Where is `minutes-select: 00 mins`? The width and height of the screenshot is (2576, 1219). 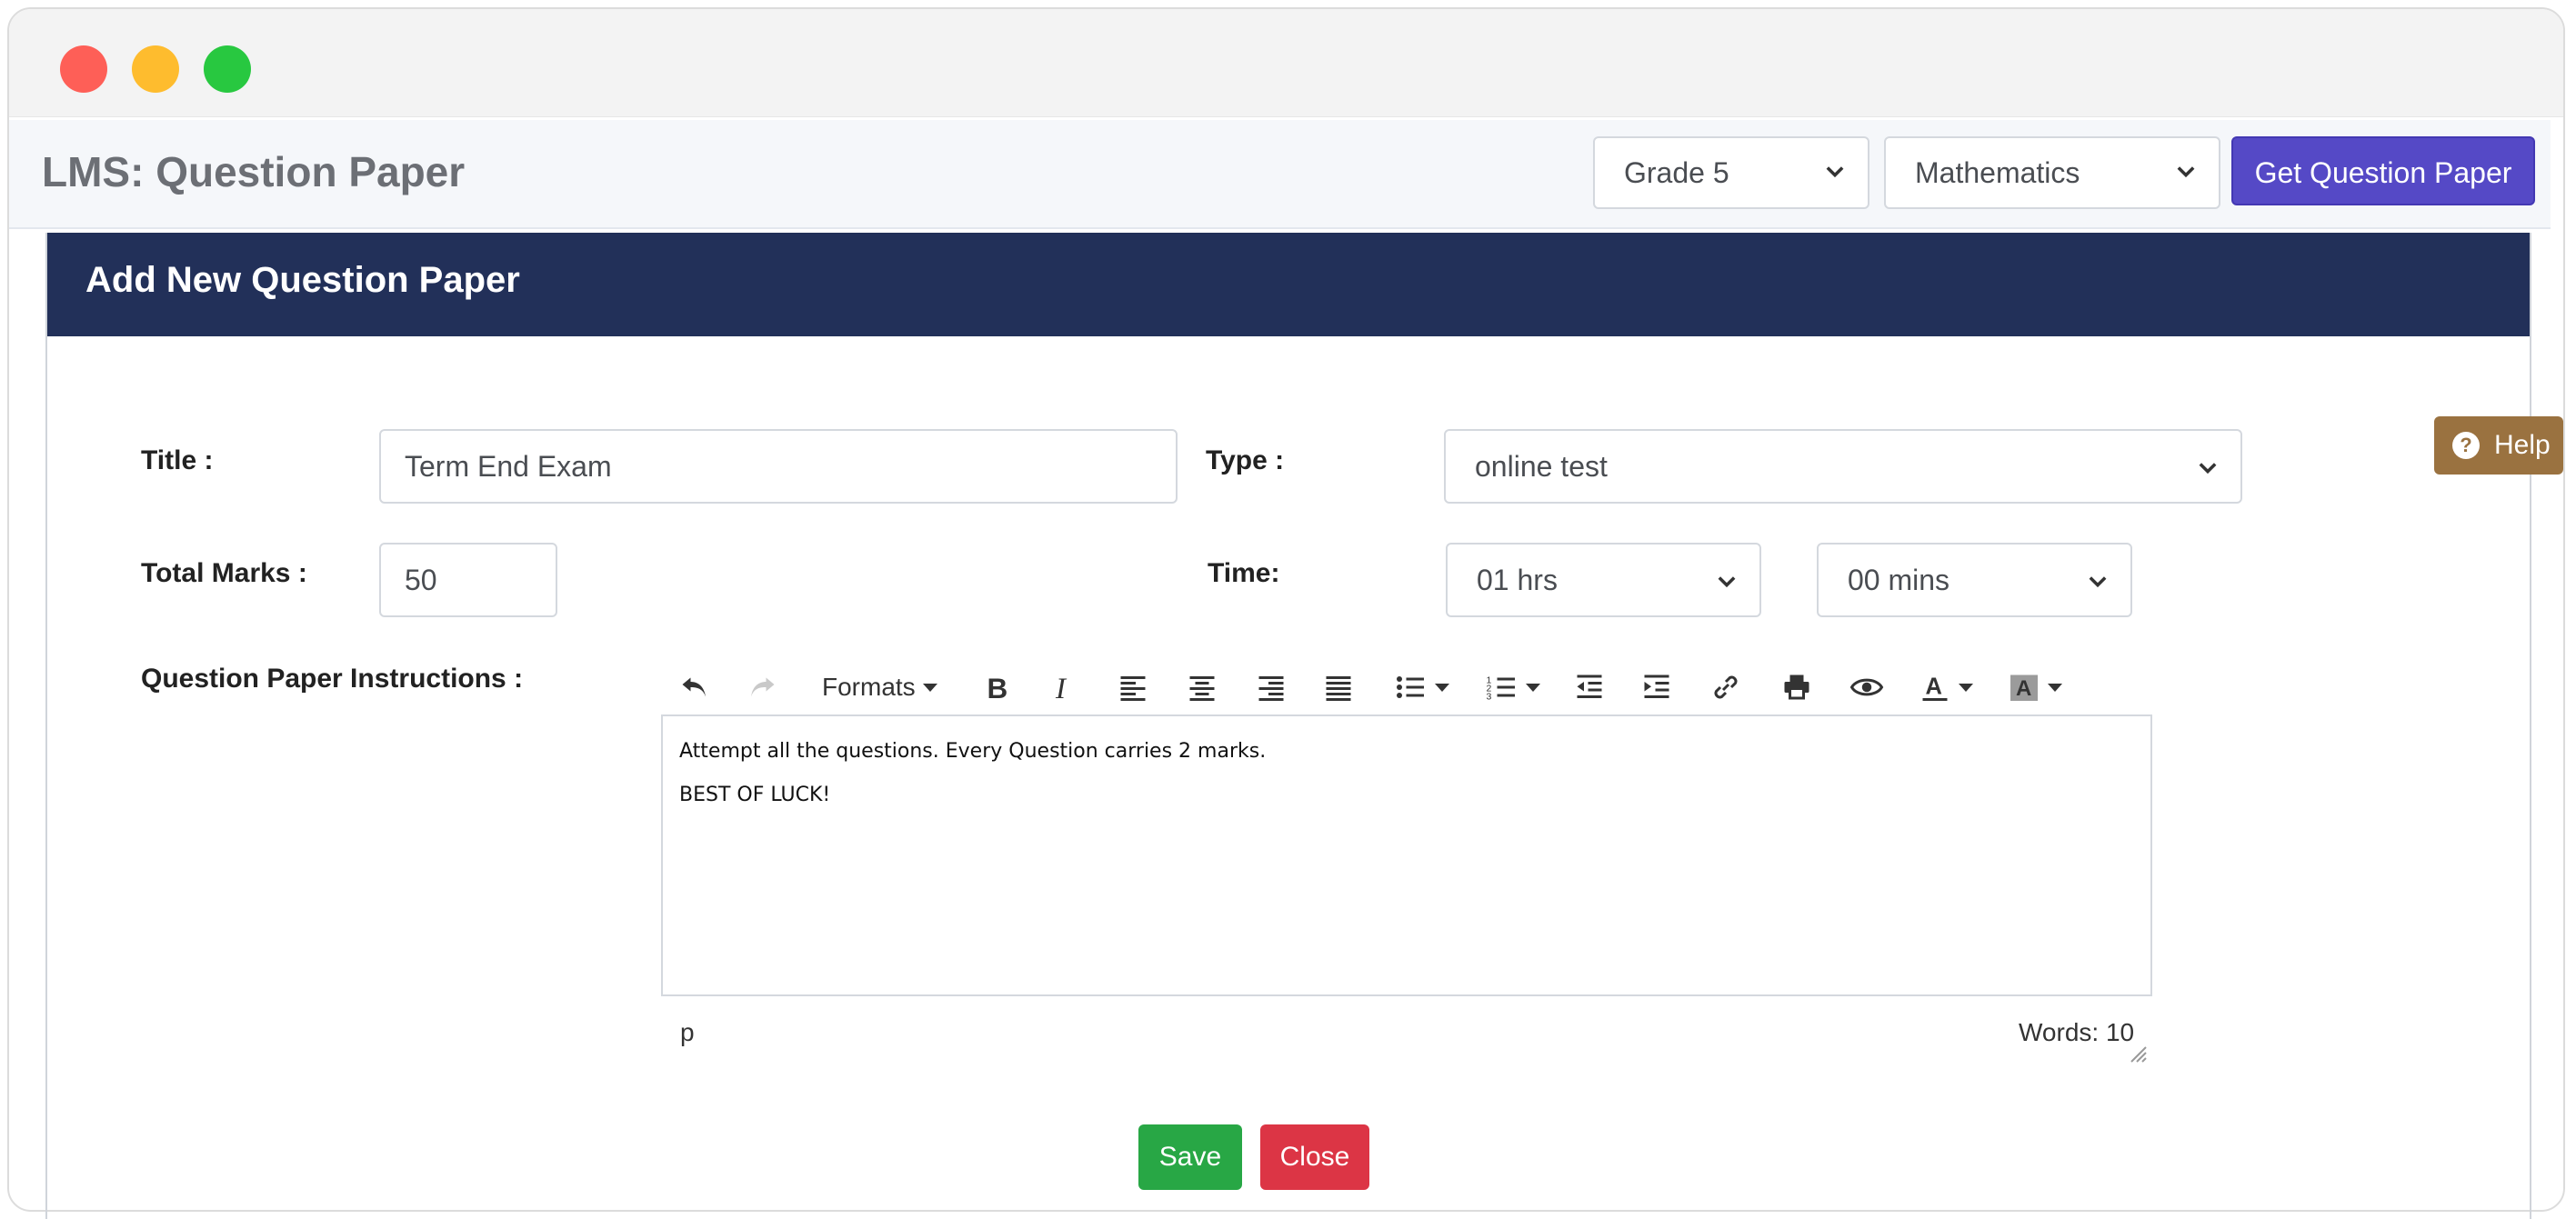 minutes-select: 00 mins is located at coordinates (1975, 580).